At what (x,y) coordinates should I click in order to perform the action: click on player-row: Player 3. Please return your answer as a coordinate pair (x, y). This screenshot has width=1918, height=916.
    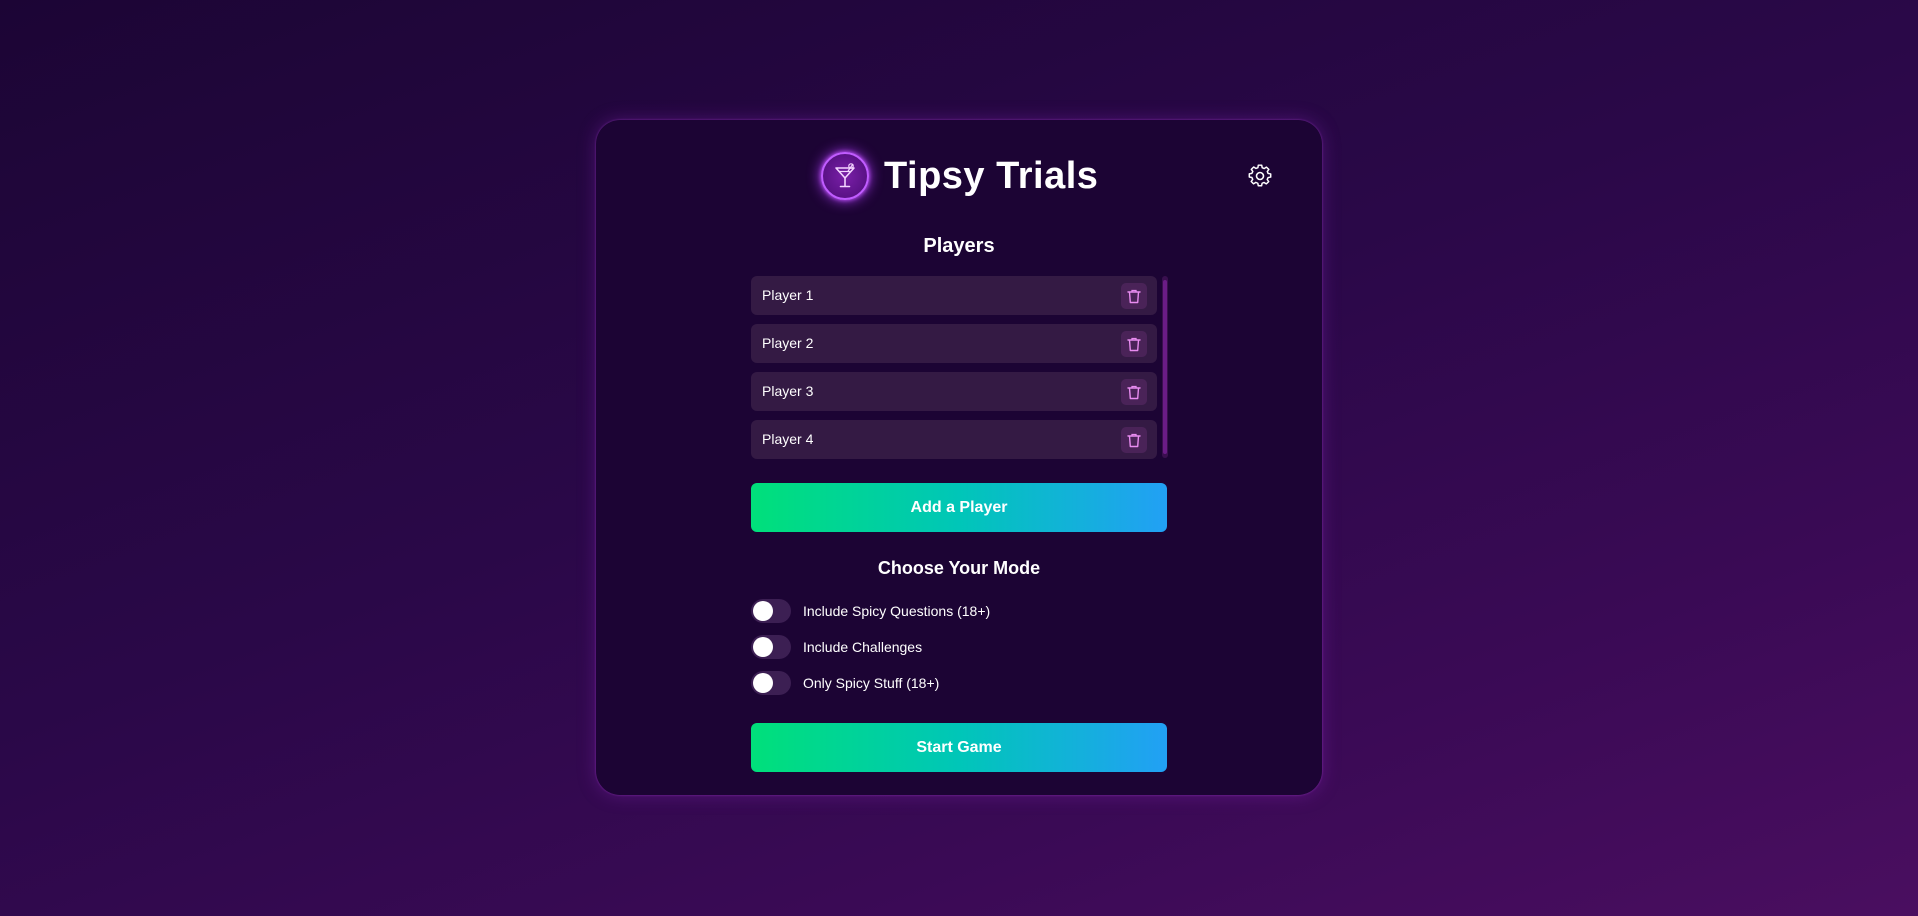
    Looking at the image, I should click on (954, 391).